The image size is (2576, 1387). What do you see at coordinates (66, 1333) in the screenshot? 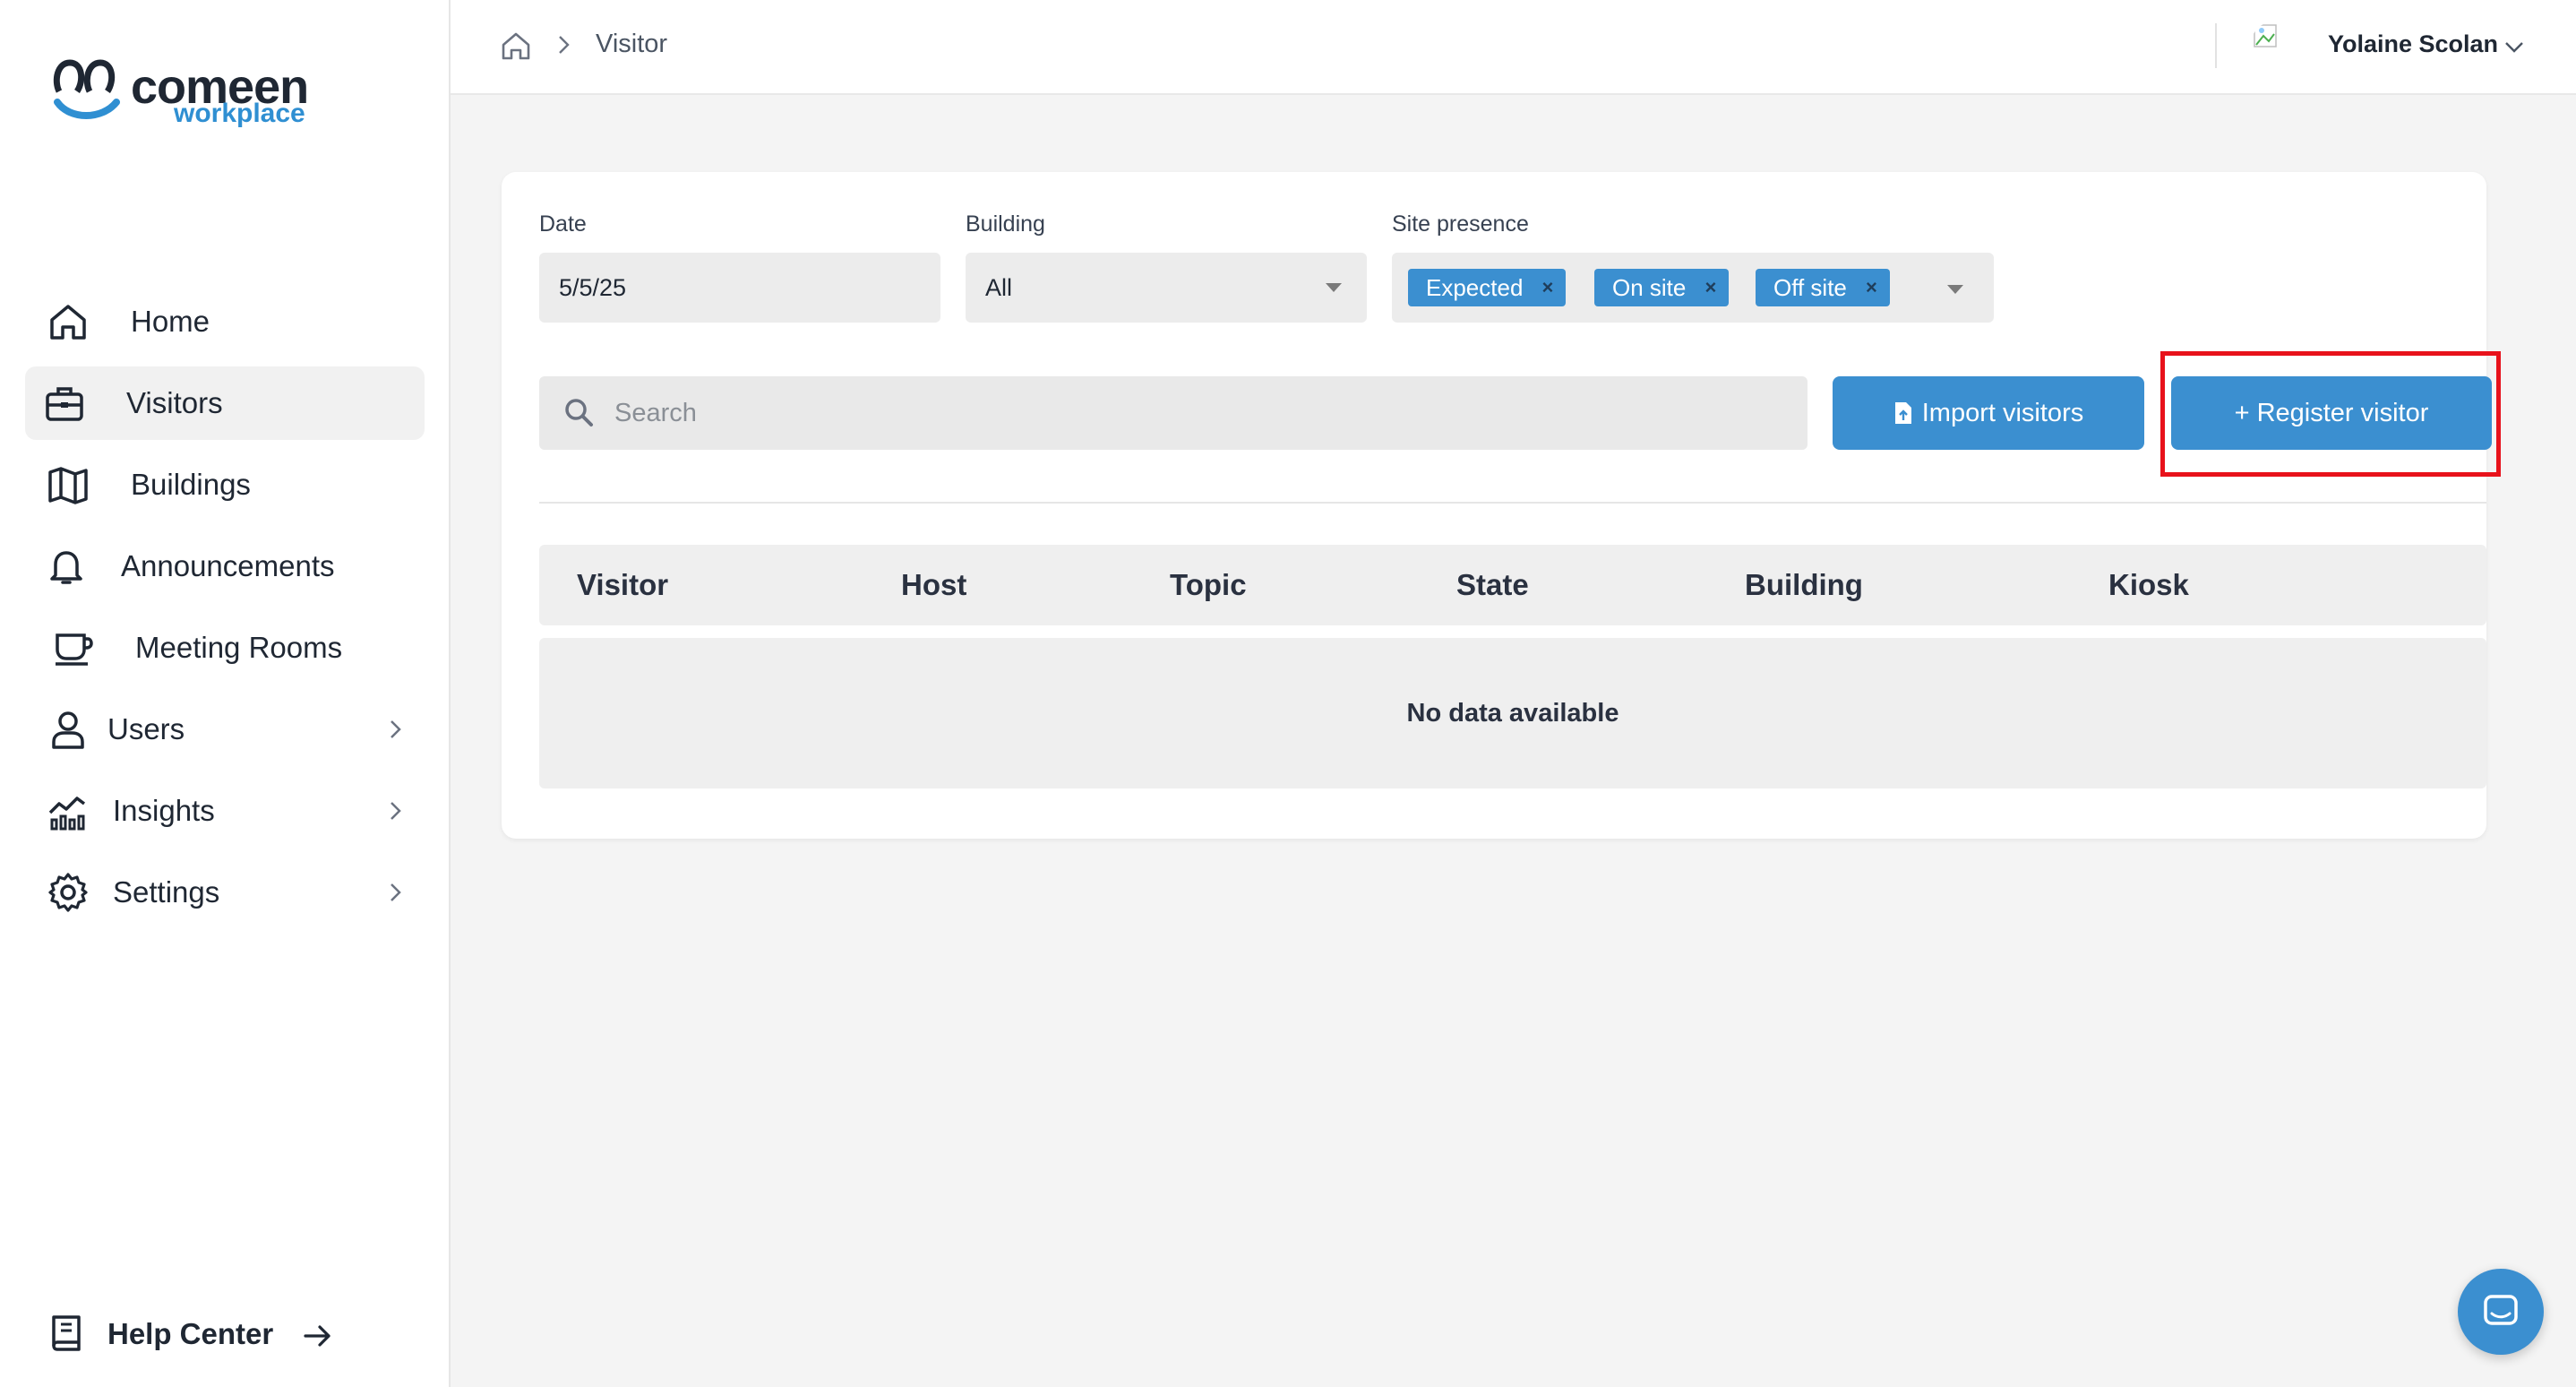
I see `book-icon` at bounding box center [66, 1333].